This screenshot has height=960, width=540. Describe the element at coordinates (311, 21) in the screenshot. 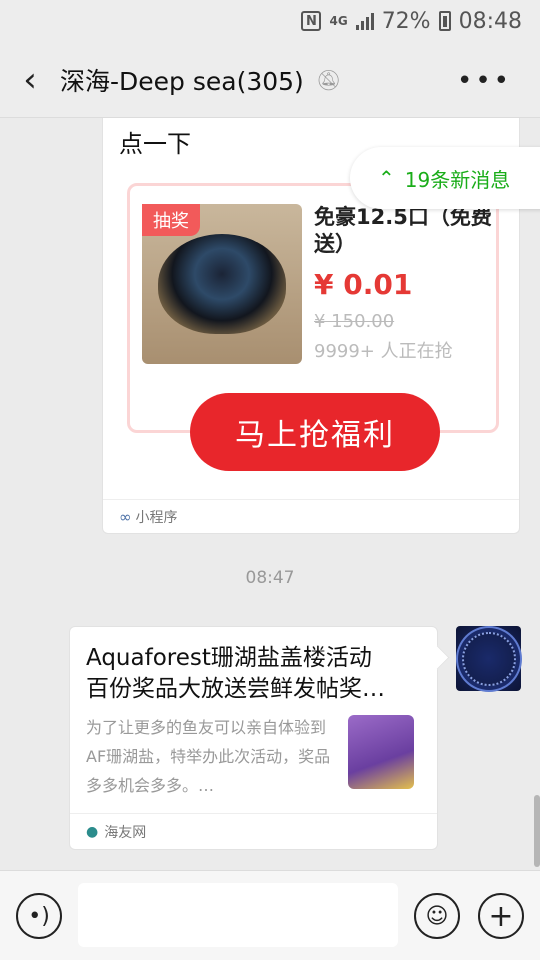

I see `nfc-icon: N` at that location.